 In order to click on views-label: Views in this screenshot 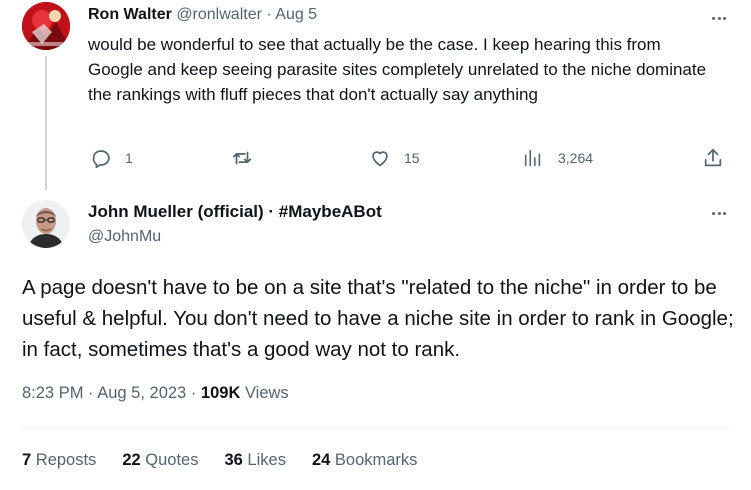, I will do `click(266, 393)`.